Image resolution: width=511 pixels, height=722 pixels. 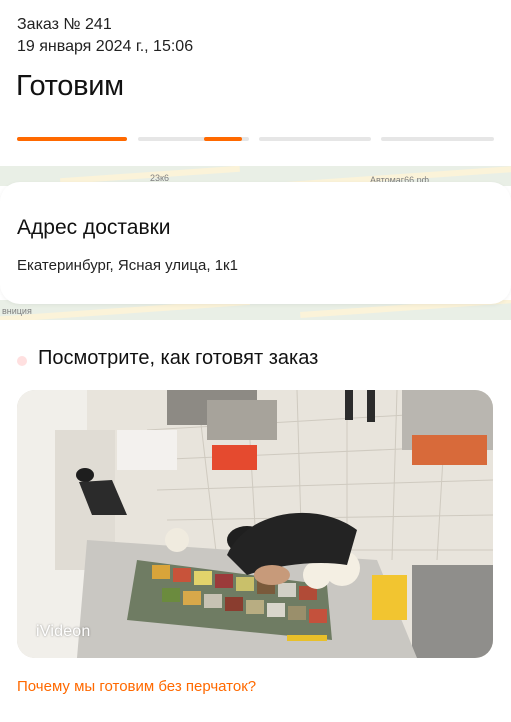 What do you see at coordinates (127, 265) in the screenshot?
I see `delivery-address-text: Екатеринбург, Ясная улица, 1к1` at bounding box center [127, 265].